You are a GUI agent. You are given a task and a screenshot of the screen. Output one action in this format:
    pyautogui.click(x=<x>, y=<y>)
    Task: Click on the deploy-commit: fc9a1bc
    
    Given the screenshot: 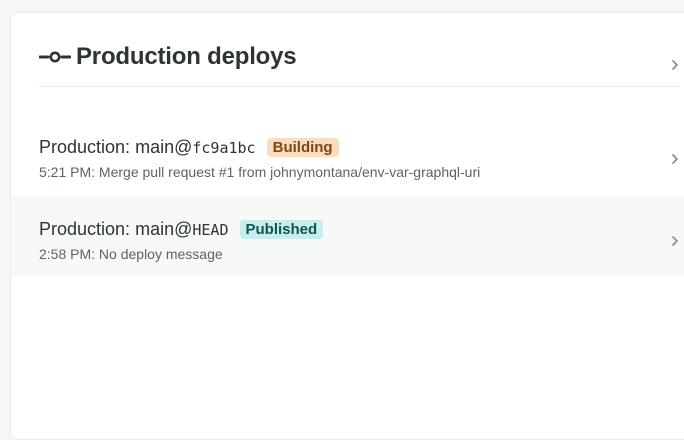 What is the action you would take?
    pyautogui.click(x=224, y=148)
    